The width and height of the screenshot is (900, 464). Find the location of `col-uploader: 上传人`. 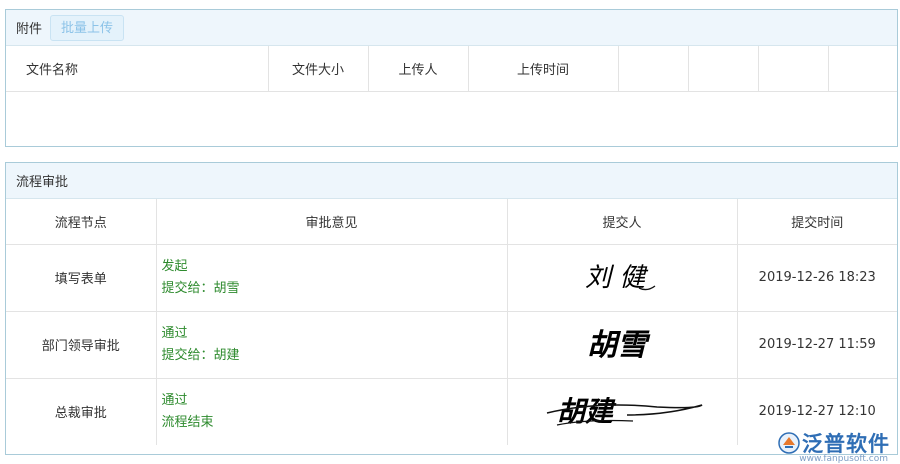

col-uploader: 上传人 is located at coordinates (418, 69).